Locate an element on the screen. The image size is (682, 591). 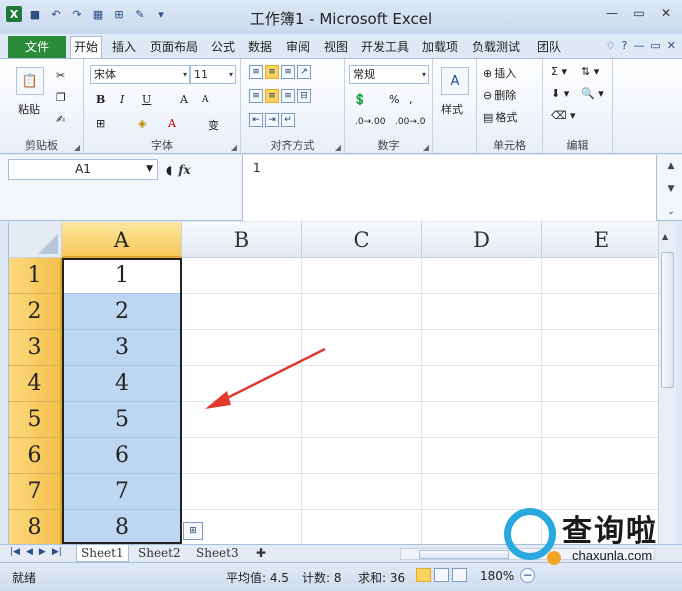
phonetic-button: 变 is located at coordinates (213, 125).